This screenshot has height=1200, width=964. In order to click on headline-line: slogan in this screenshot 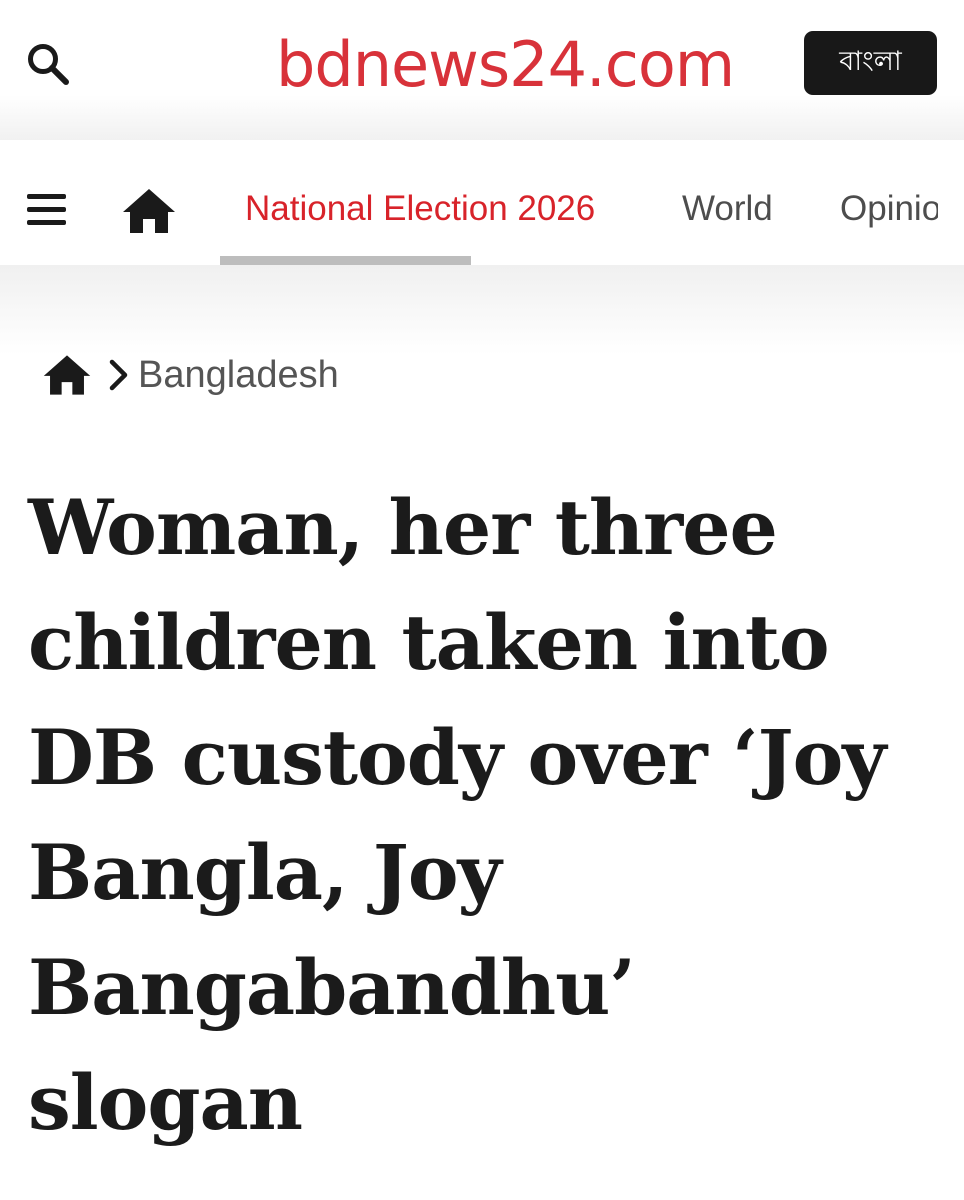, I will do `click(165, 1102)`.